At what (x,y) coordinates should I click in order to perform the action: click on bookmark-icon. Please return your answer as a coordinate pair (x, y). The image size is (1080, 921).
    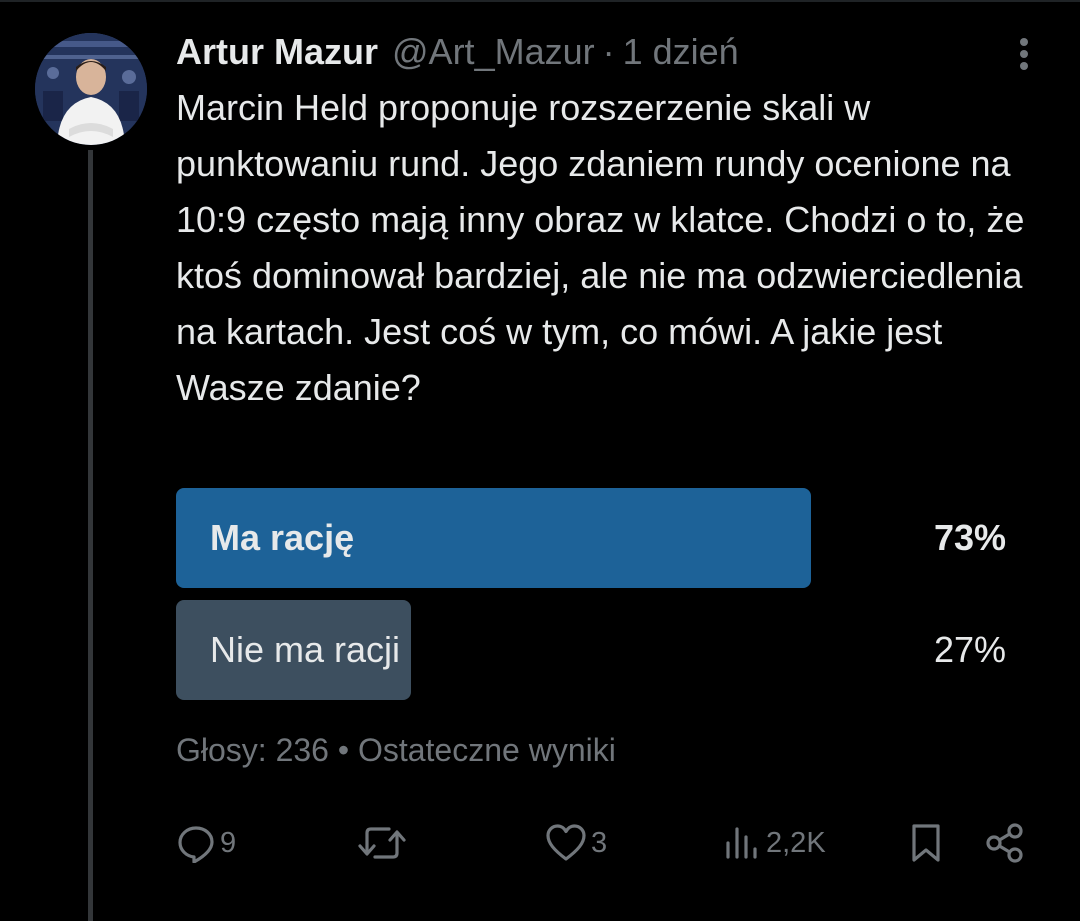
    Looking at the image, I should click on (926, 843).